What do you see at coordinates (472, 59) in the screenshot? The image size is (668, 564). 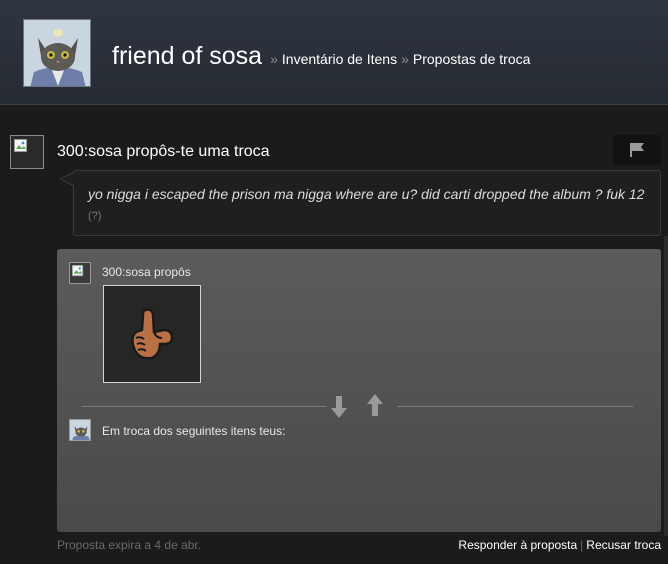 I see `breadcrumb-offers-link: Propostas de troca` at bounding box center [472, 59].